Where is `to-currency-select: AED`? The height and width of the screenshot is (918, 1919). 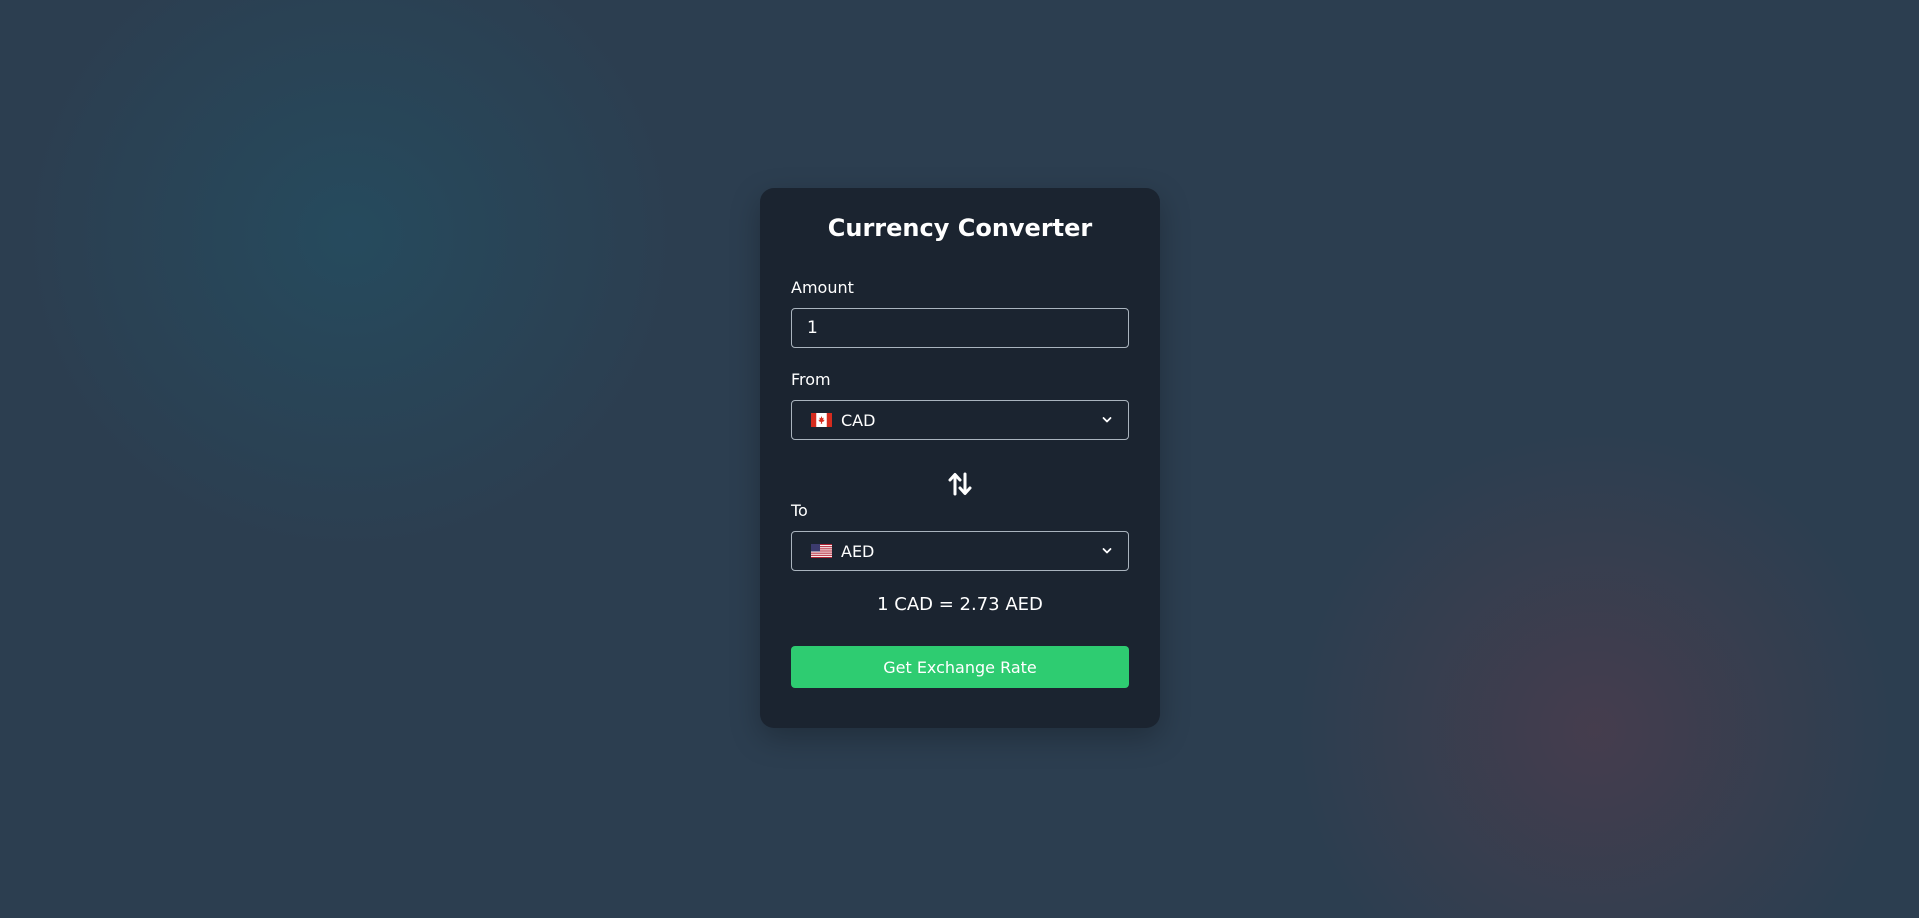
to-currency-select: AED is located at coordinates (960, 551).